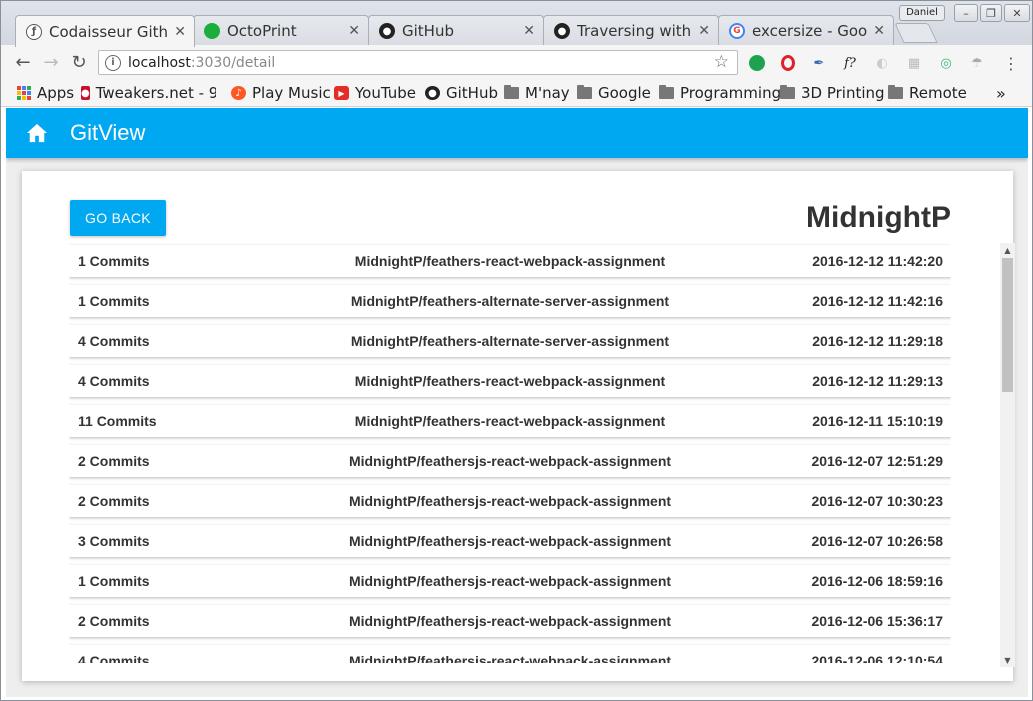 This screenshot has width=1033, height=701. Describe the element at coordinates (624, 93) in the screenshot. I see `bookmark-label: Google` at that location.